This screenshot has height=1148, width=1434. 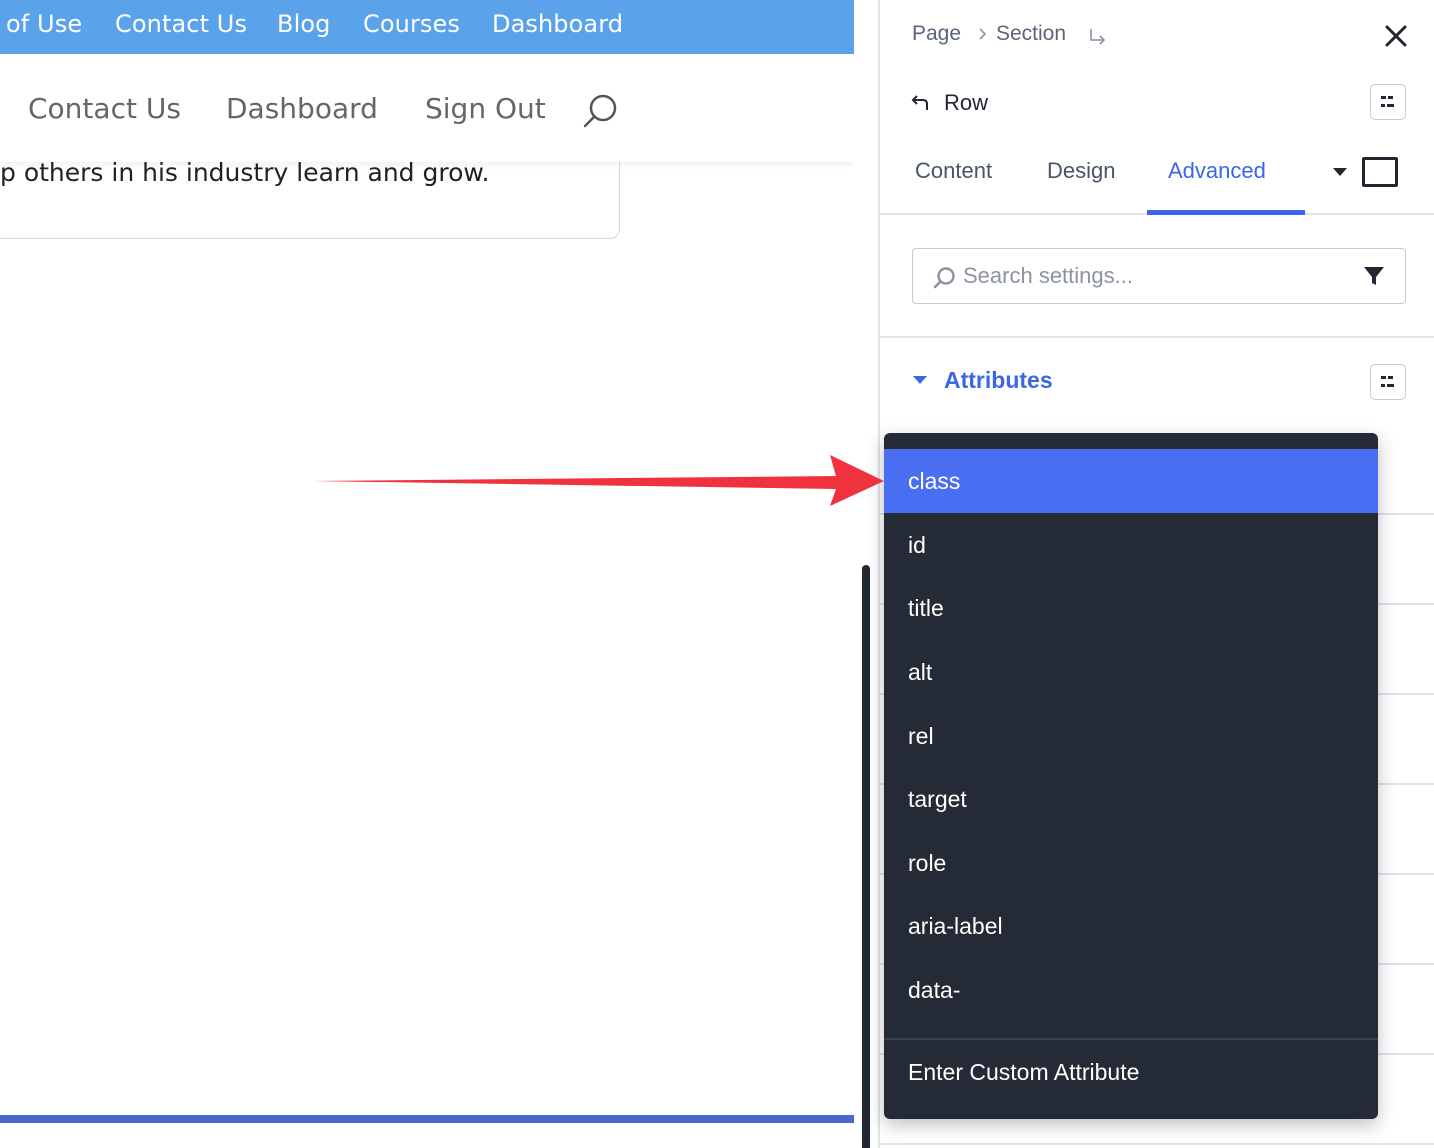 I want to click on magnifier-icon, so click(x=944, y=278).